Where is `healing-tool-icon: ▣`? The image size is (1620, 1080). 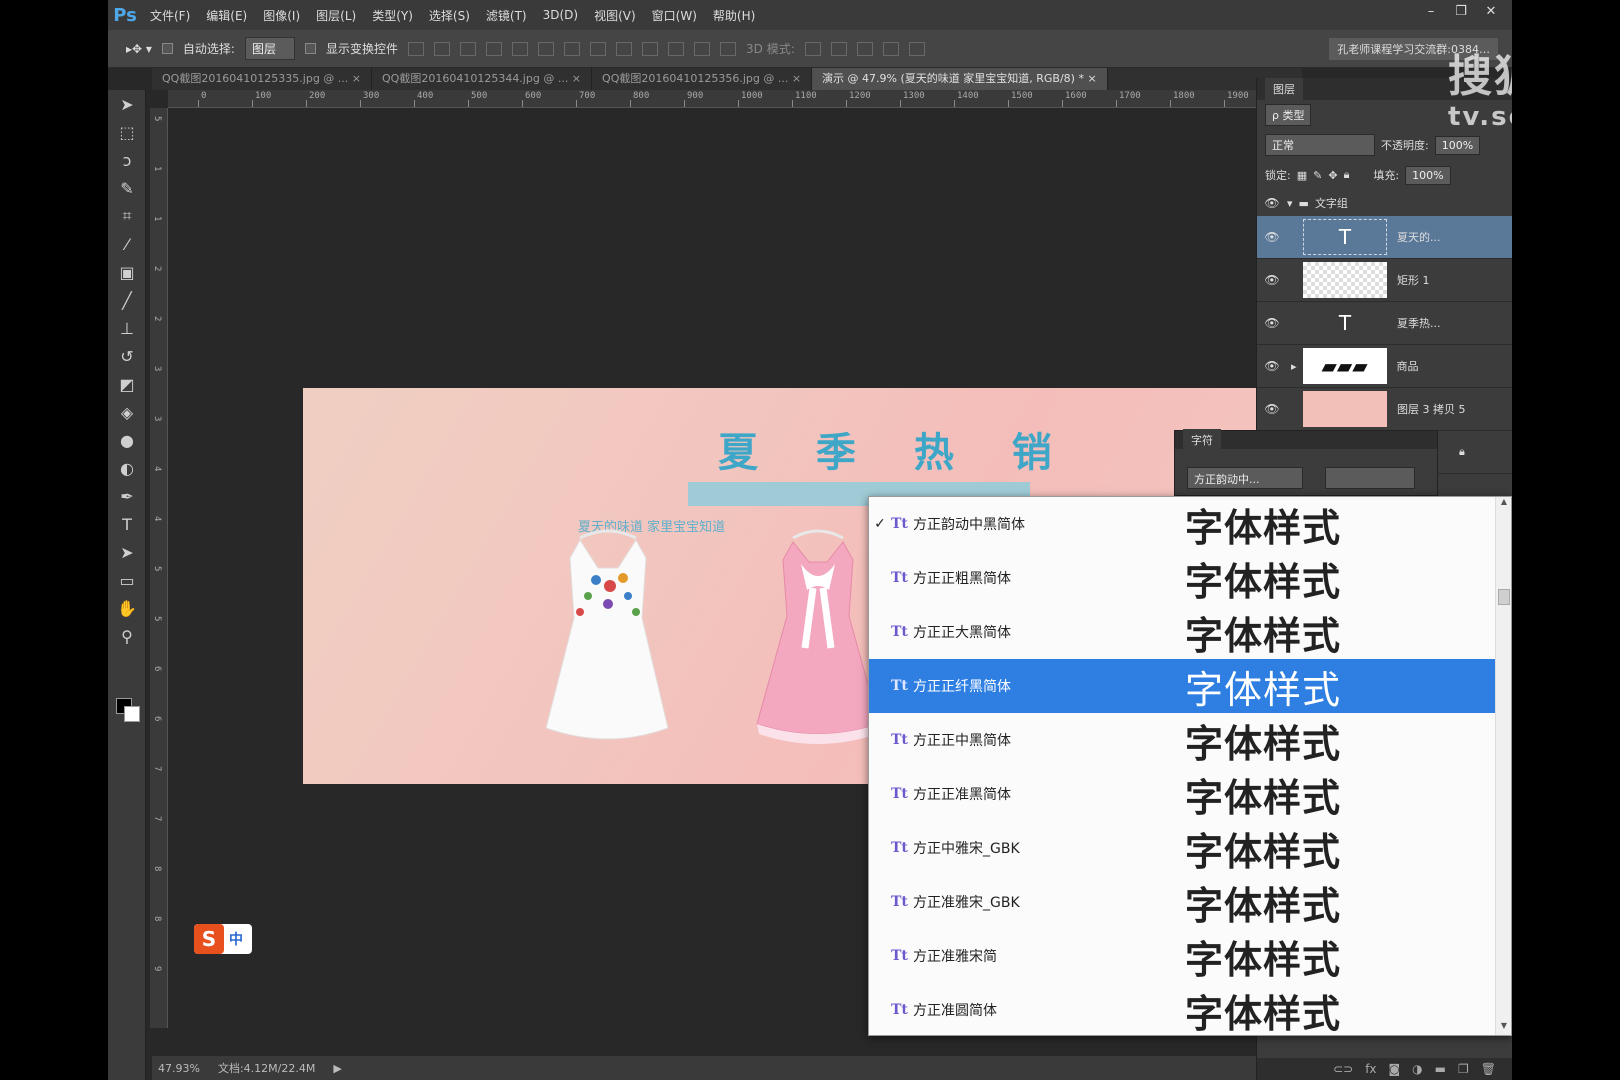
healing-tool-icon: ▣ is located at coordinates (127, 272).